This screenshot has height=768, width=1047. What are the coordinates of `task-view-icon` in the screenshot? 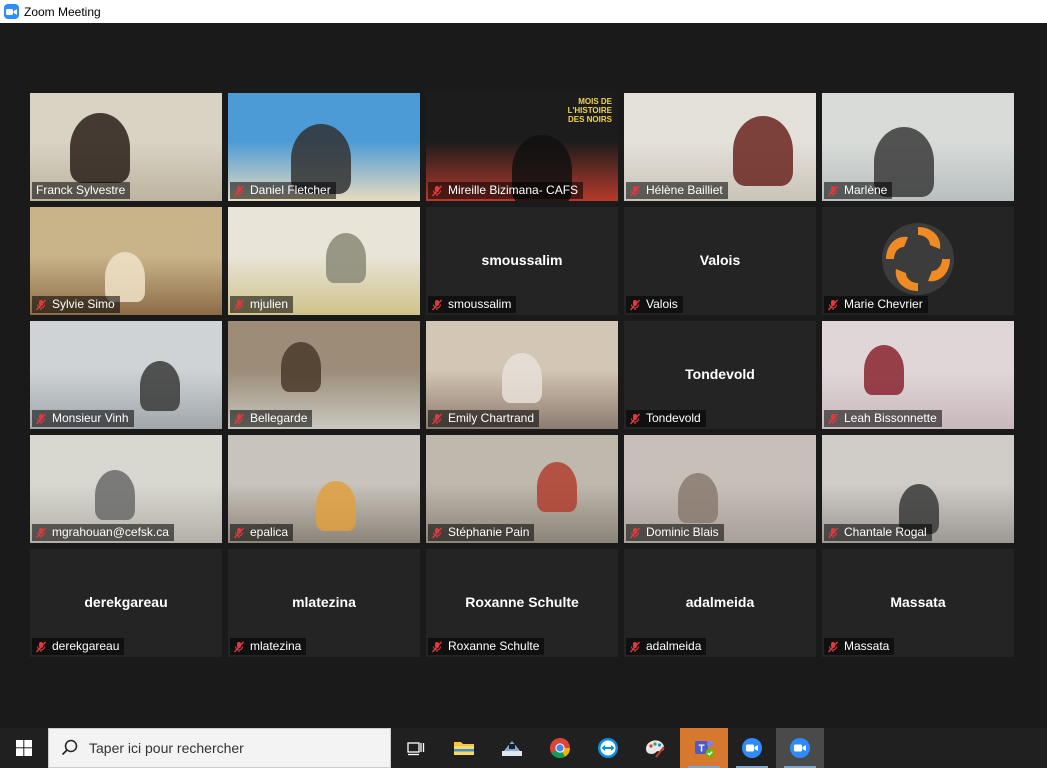 It's located at (416, 748).